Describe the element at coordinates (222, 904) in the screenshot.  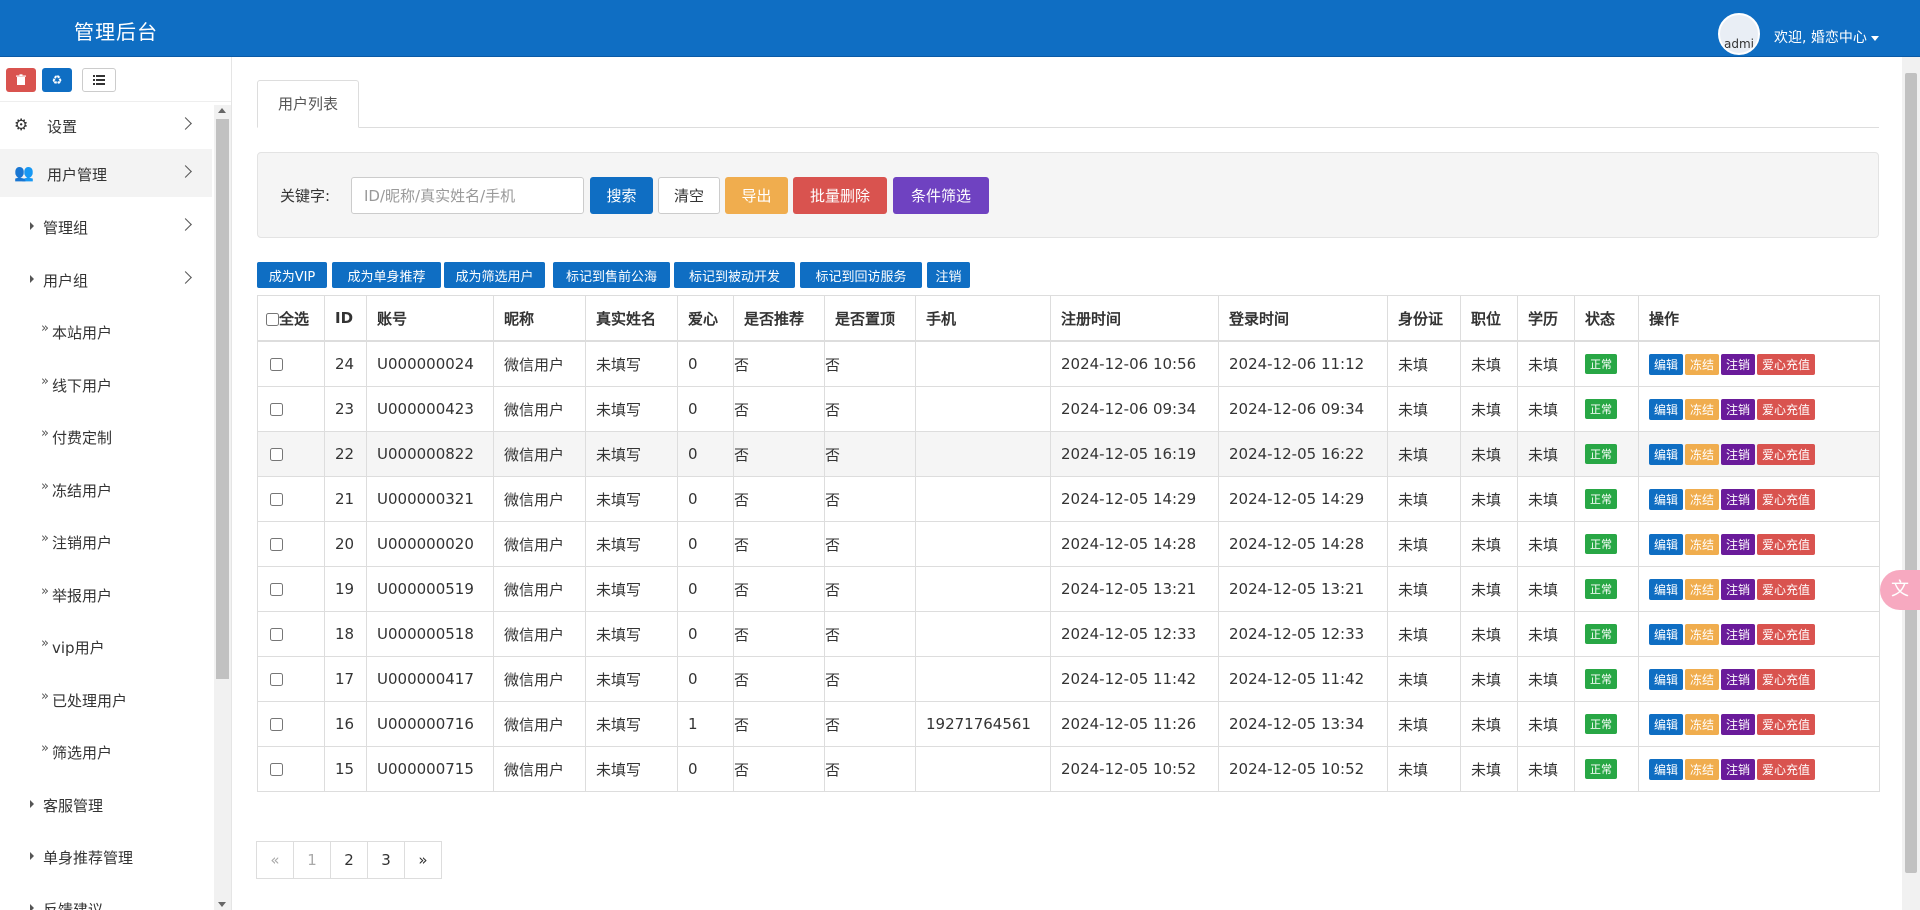
I see `scroll-down-icon` at that location.